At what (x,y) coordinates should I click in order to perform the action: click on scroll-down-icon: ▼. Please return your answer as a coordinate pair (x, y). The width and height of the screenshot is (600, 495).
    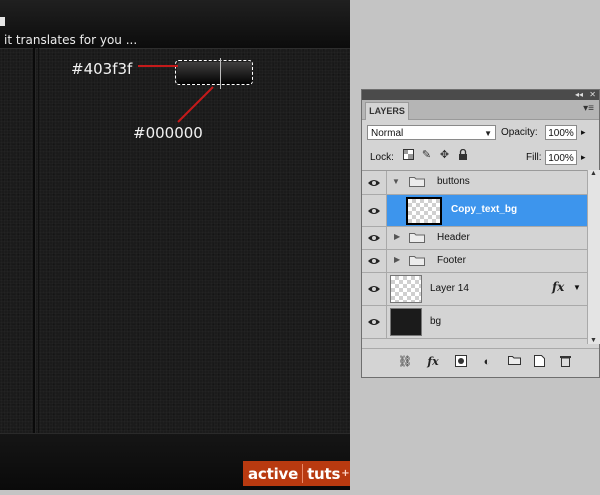
    Looking at the image, I should click on (593, 340).